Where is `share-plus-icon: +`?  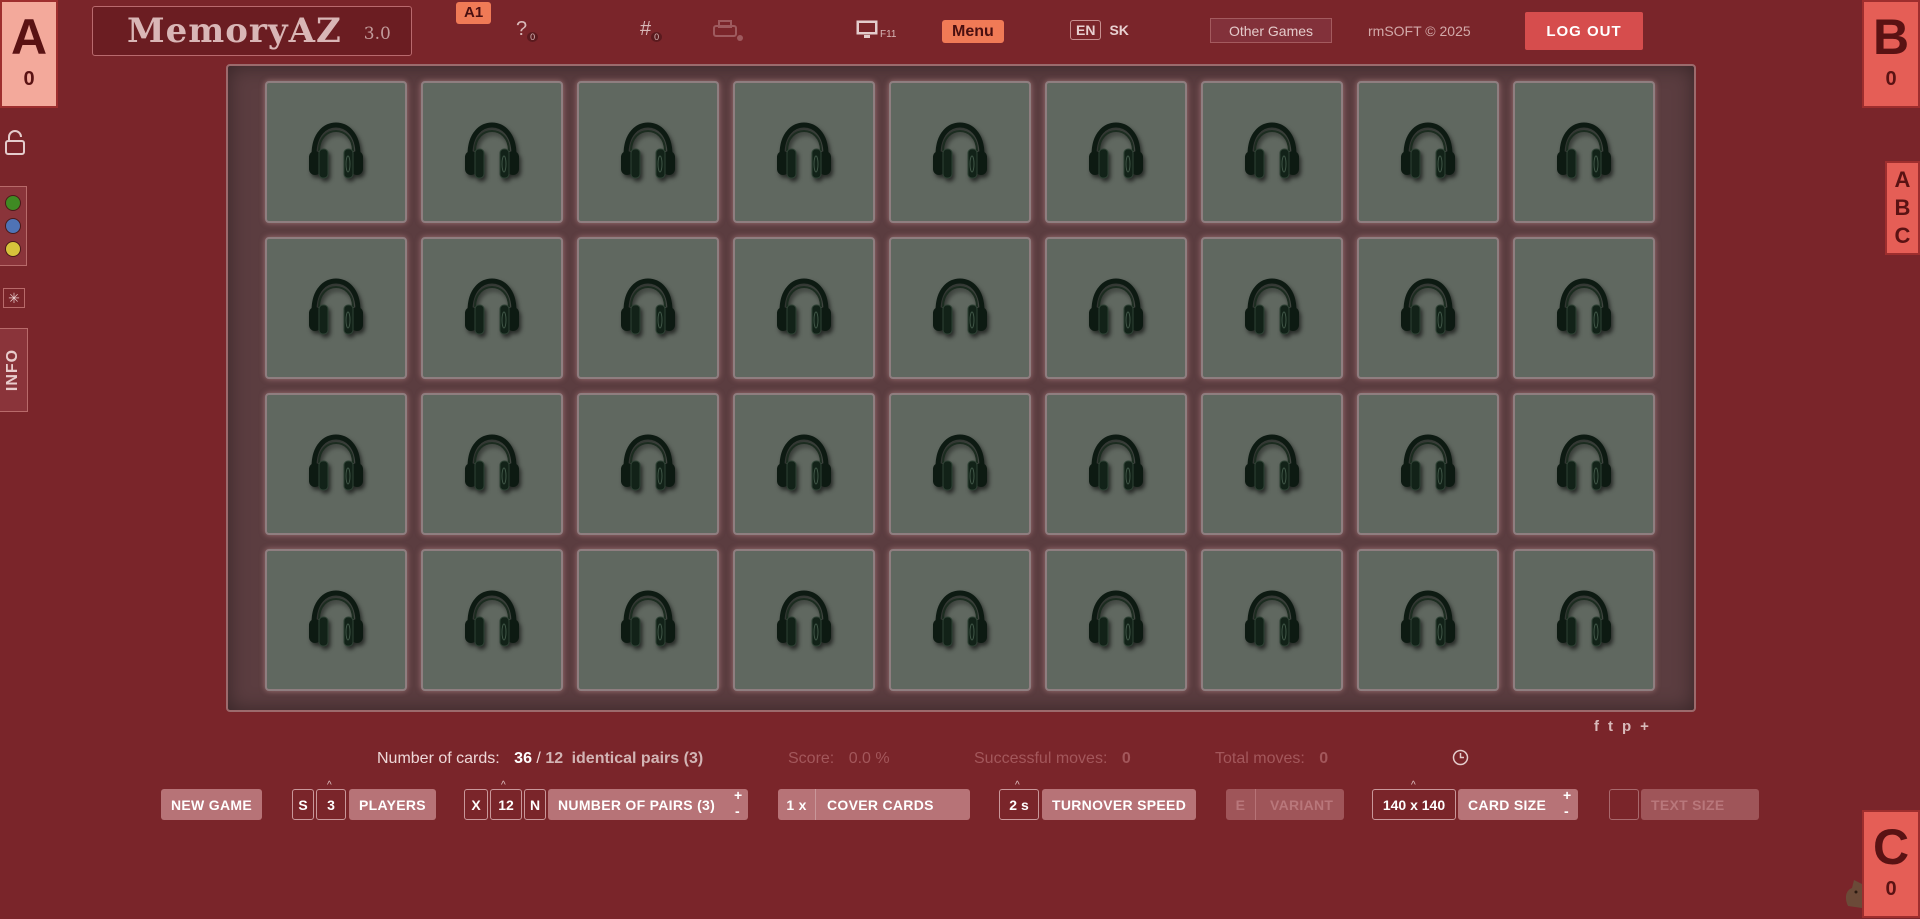 share-plus-icon: + is located at coordinates (1644, 726).